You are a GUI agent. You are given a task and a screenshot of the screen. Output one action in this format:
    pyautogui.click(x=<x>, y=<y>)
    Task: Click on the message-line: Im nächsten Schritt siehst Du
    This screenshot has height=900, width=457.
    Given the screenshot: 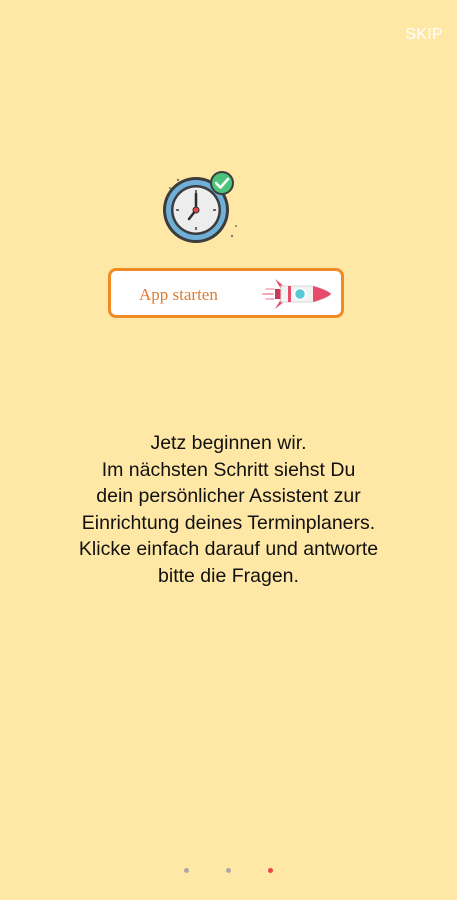 What is the action you would take?
    pyautogui.click(x=228, y=469)
    